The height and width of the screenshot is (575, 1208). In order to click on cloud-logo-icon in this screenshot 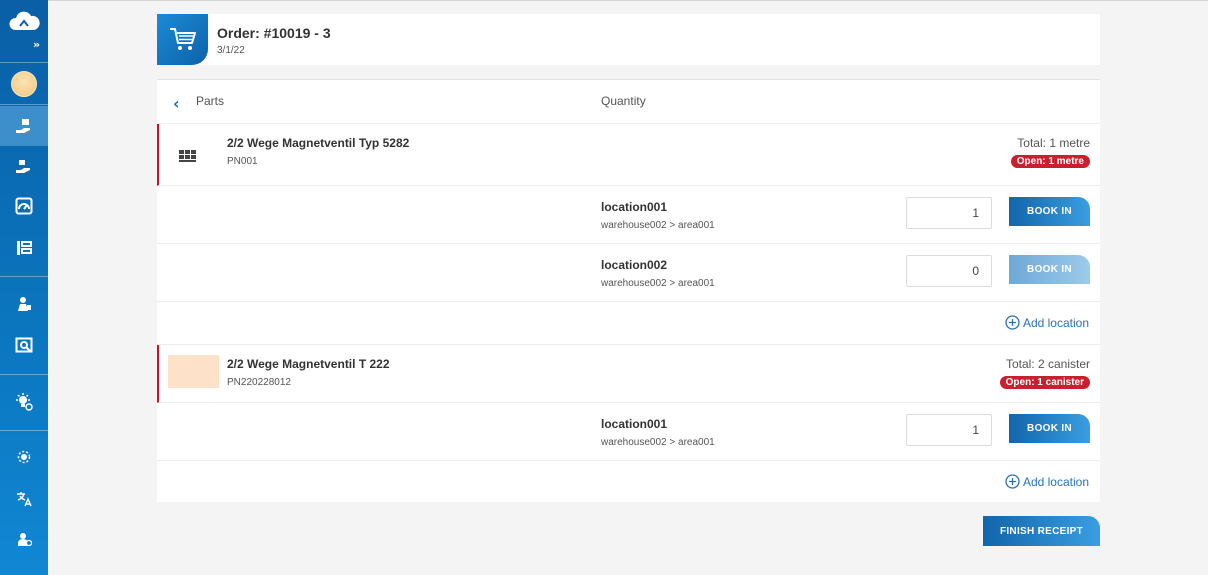, I will do `click(24, 21)`.